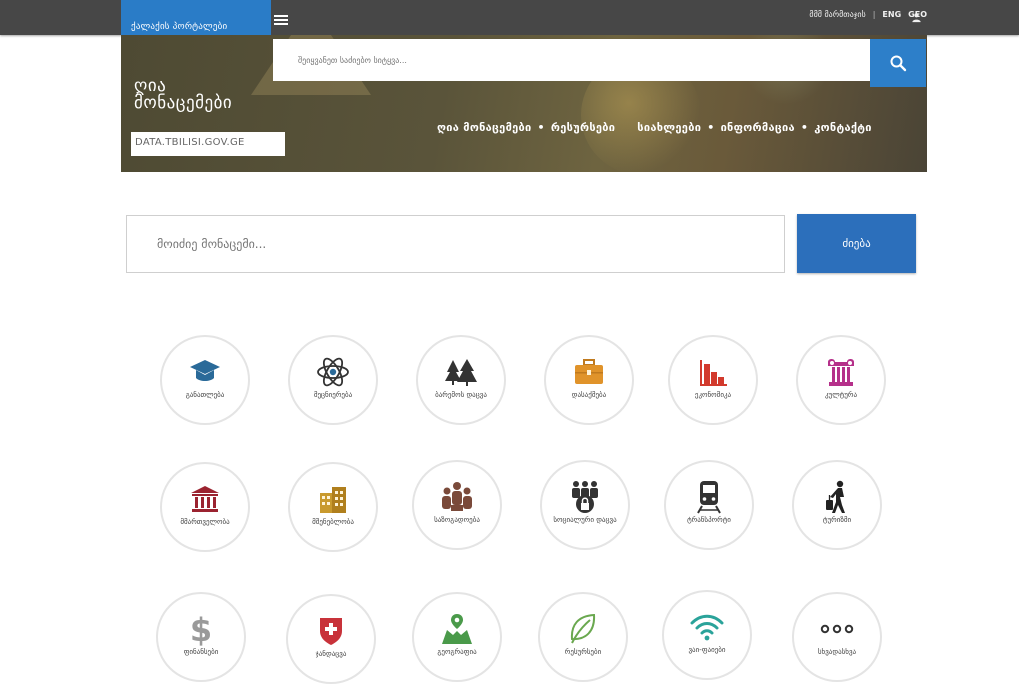  What do you see at coordinates (583, 652) in the screenshot?
I see `category-label: რესურსები` at bounding box center [583, 652].